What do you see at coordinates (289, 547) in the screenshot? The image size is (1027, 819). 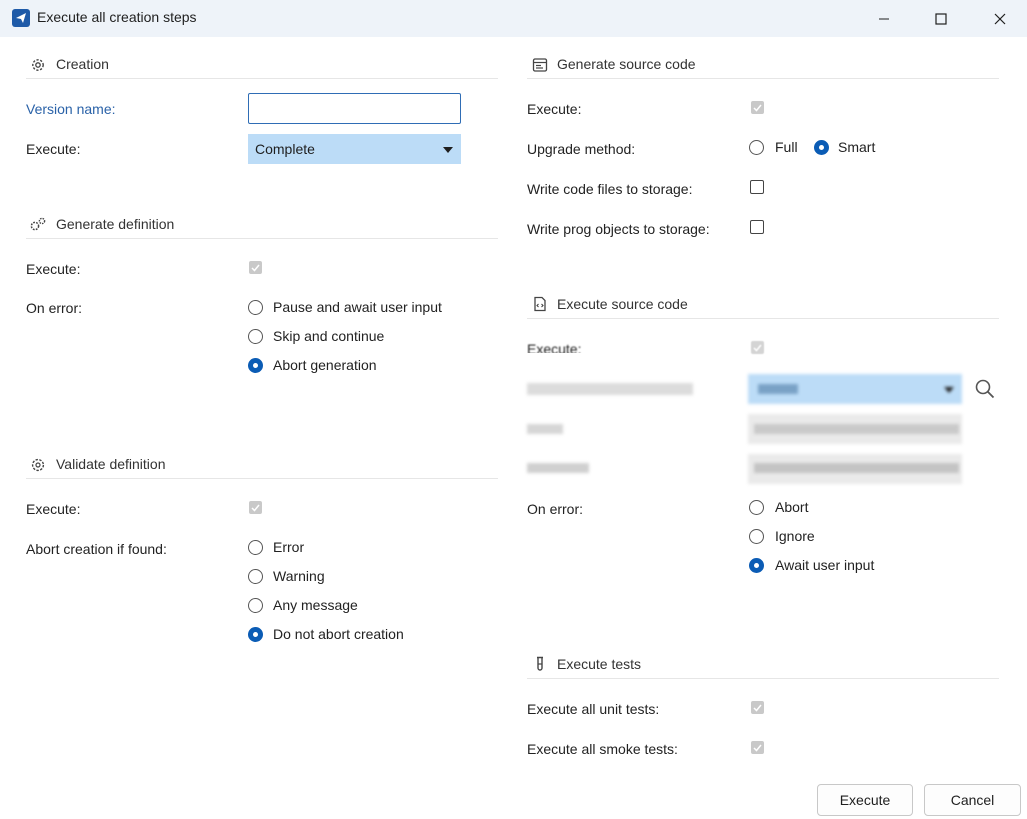 I see `radio-label-error: Error` at bounding box center [289, 547].